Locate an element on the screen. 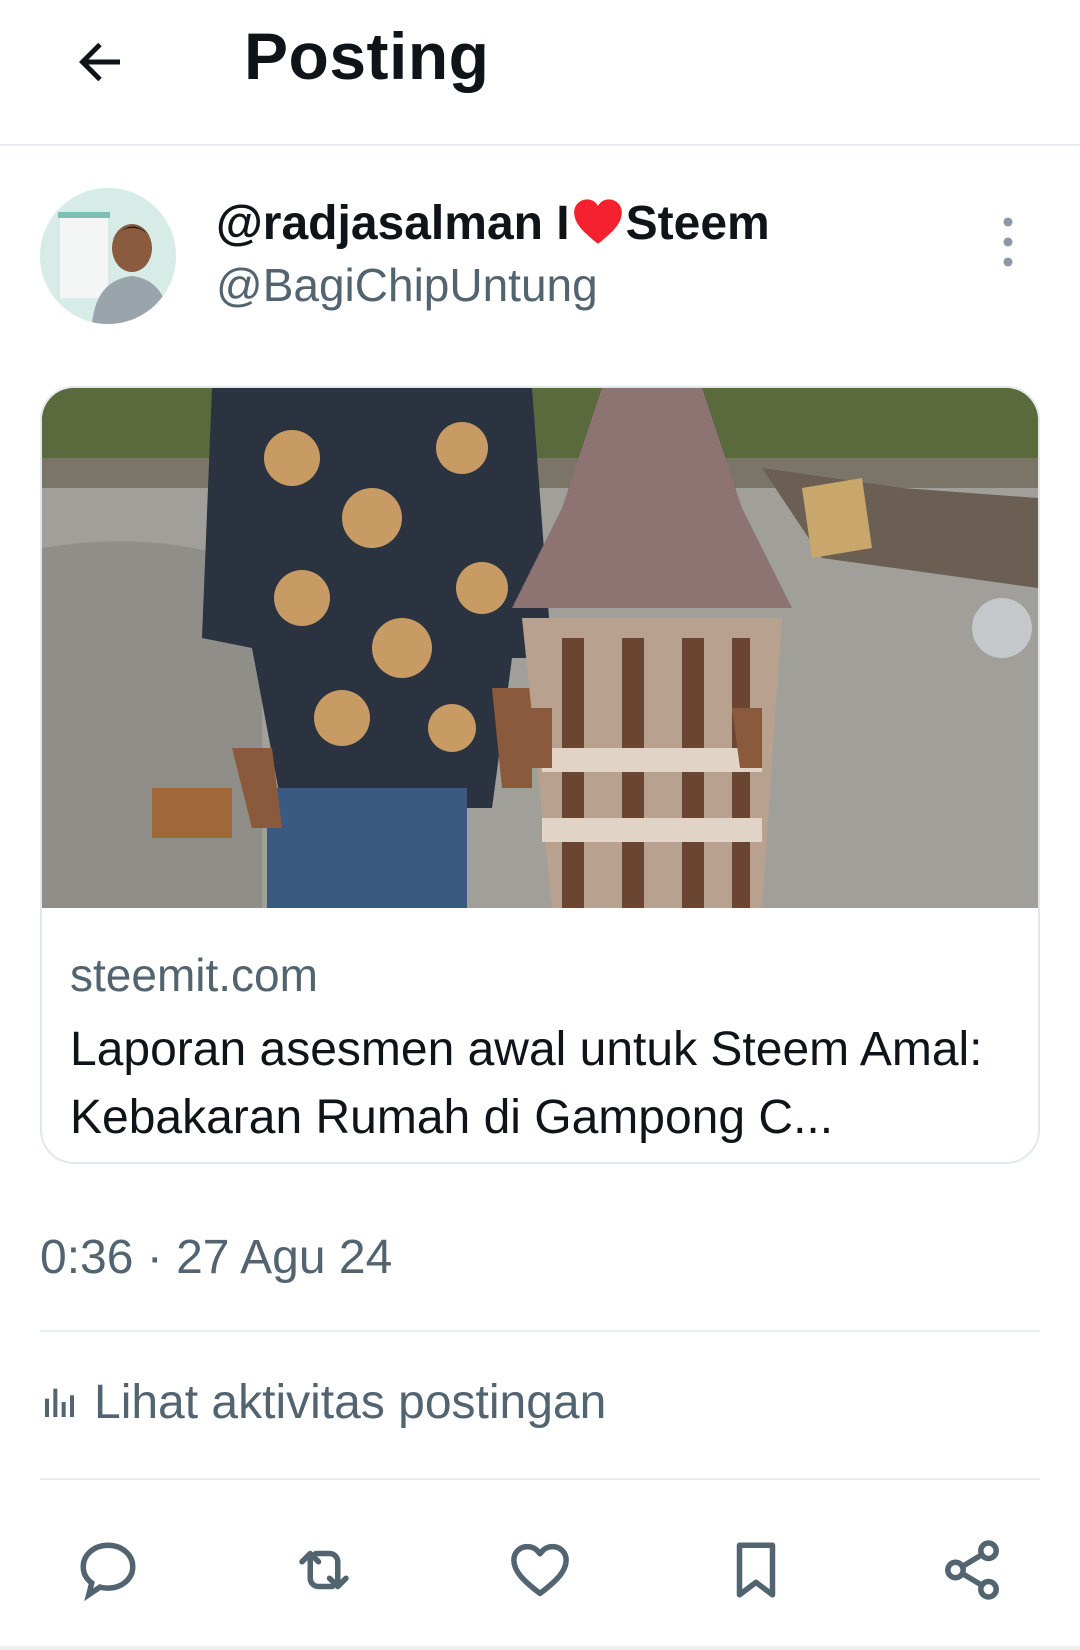  activity-label: Lihat aktivitas postingan is located at coordinates (350, 1402).